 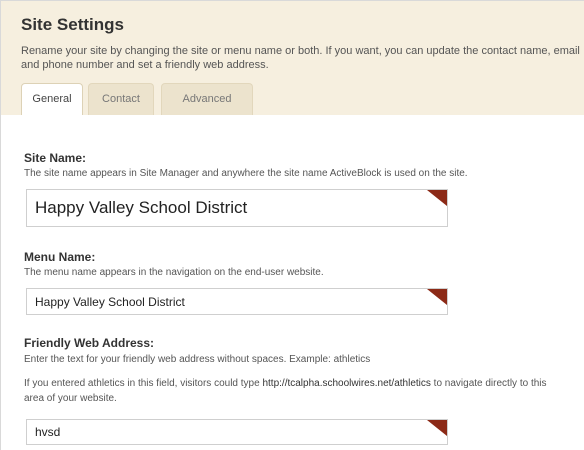 I want to click on menu-name-label: Menu Name:, so click(x=60, y=257).